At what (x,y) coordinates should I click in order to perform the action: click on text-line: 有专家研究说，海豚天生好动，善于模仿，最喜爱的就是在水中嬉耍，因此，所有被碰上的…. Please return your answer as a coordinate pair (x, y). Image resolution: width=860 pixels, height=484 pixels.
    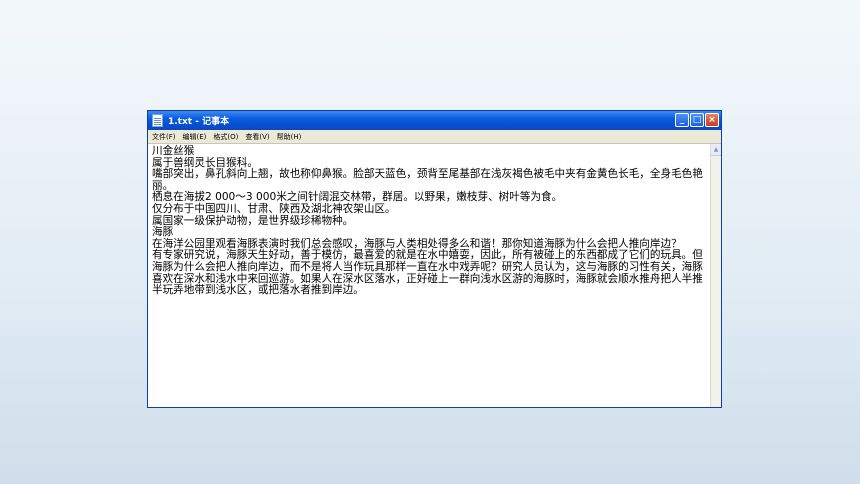
    Looking at the image, I should click on (427, 273).